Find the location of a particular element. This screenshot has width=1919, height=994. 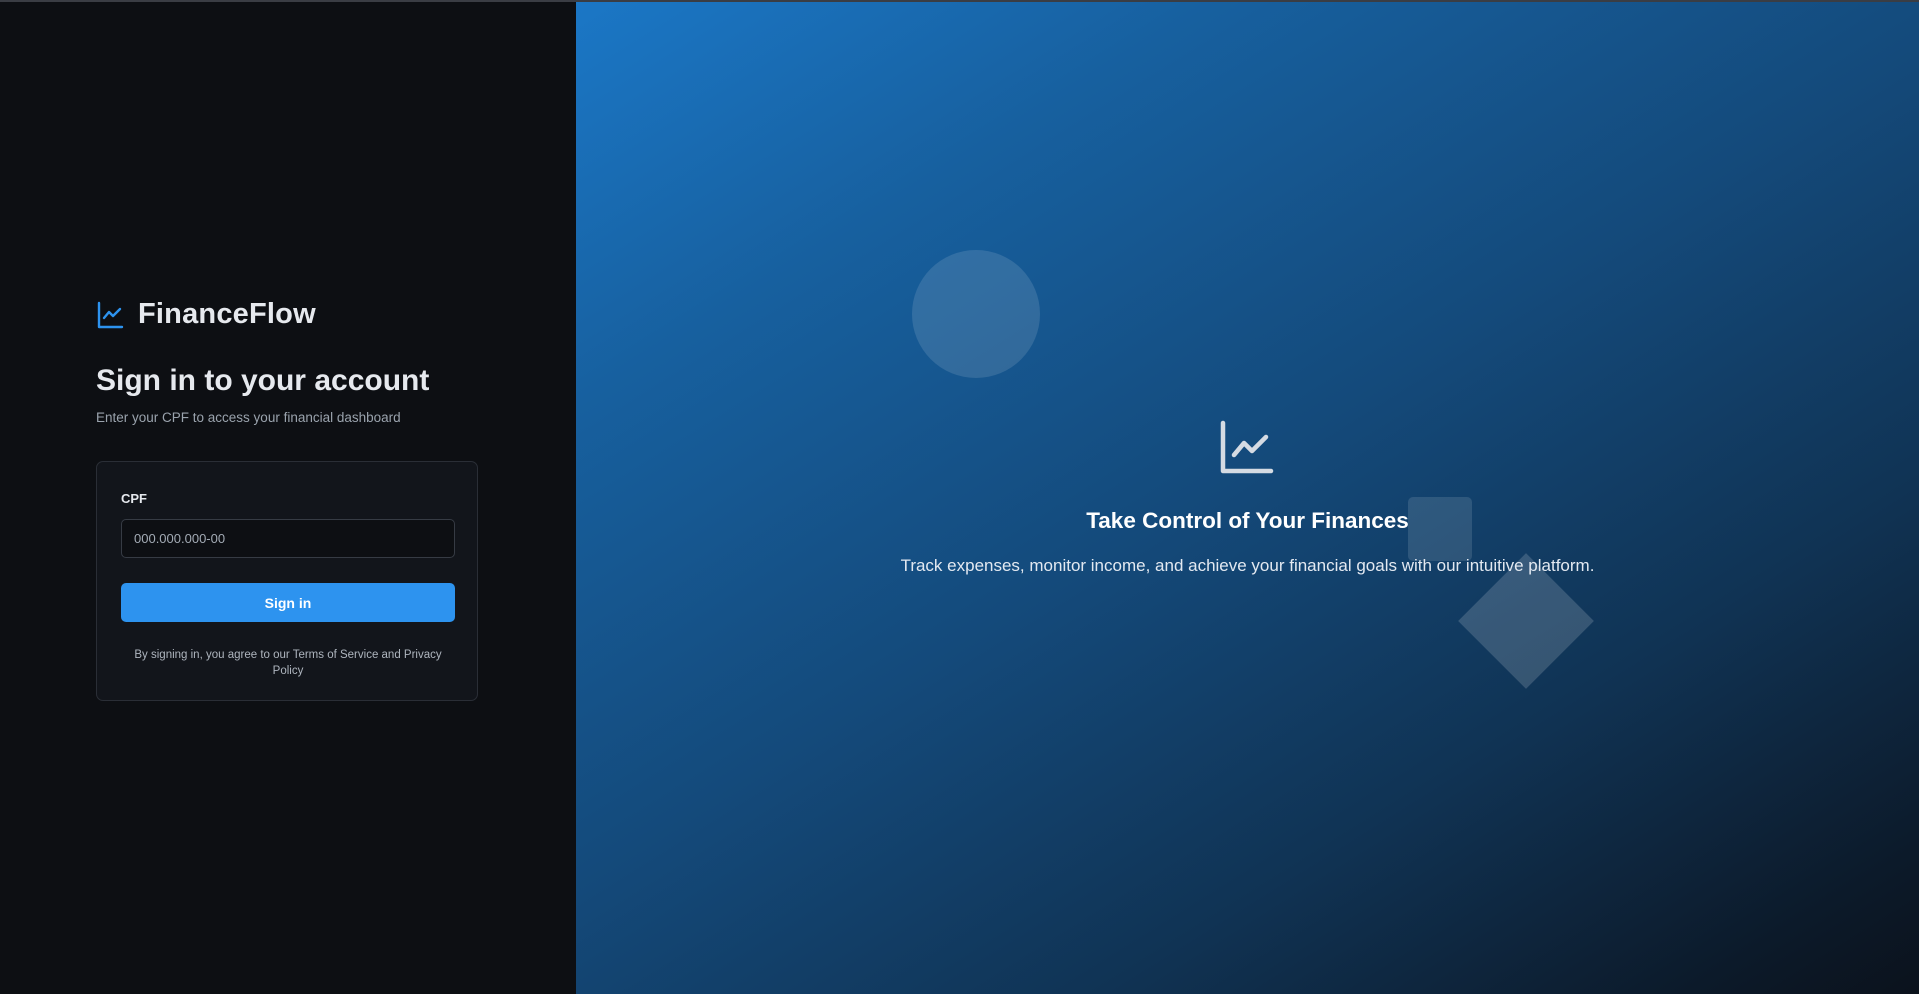

sign-in-button: Sign in is located at coordinates (288, 602).